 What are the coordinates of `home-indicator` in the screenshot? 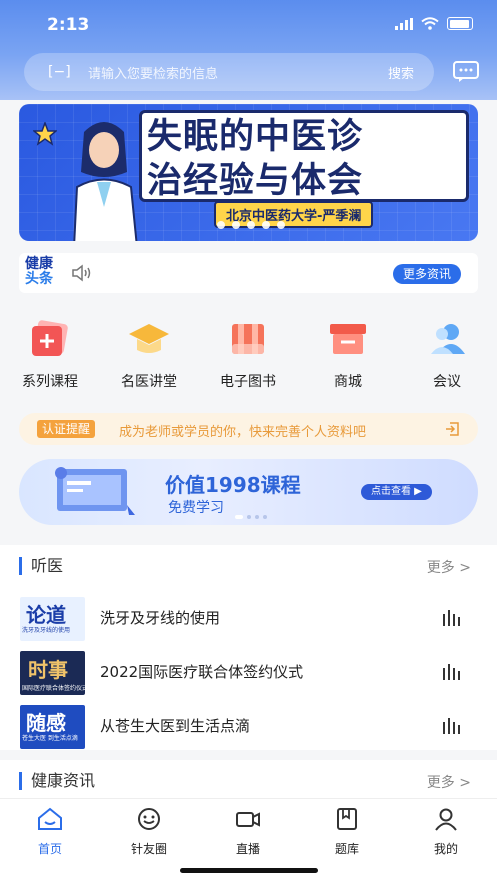 It's located at (249, 870).